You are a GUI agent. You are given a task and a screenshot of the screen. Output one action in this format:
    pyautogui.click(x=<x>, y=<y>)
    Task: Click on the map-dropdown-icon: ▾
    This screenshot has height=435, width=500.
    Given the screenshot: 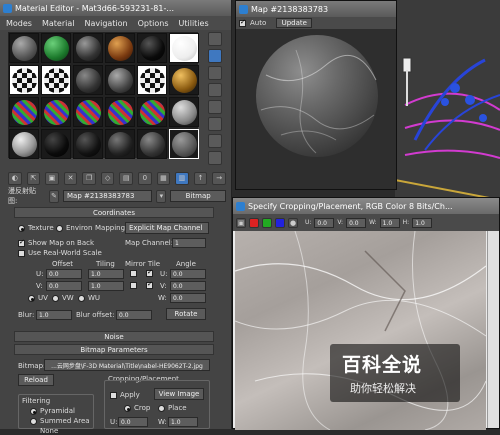 What is the action you would take?
    pyautogui.click(x=161, y=196)
    